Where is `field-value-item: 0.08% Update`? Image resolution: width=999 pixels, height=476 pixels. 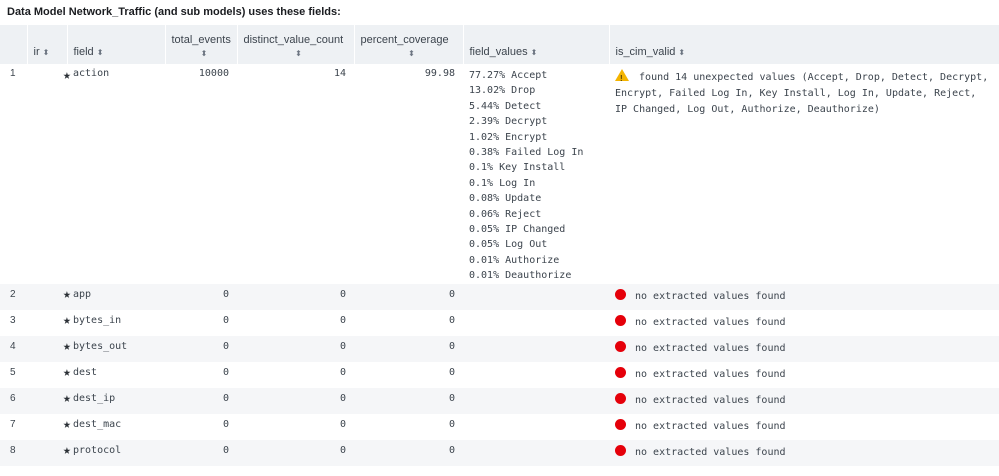 field-value-item: 0.08% Update is located at coordinates (505, 199).